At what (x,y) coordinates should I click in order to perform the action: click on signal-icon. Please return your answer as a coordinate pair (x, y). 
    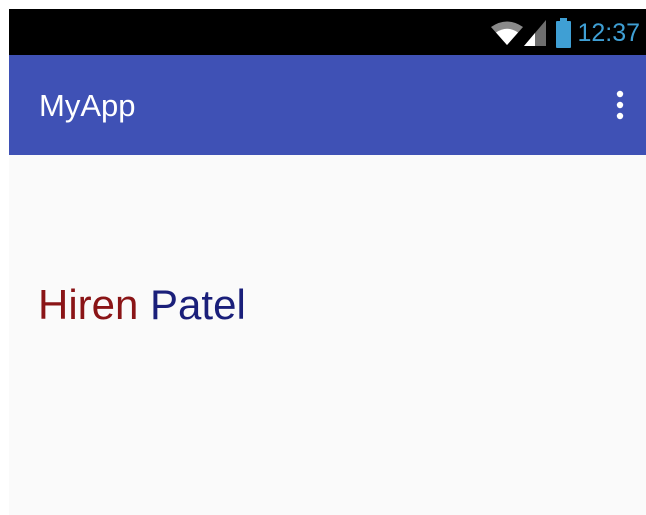
    Looking at the image, I should click on (535, 33).